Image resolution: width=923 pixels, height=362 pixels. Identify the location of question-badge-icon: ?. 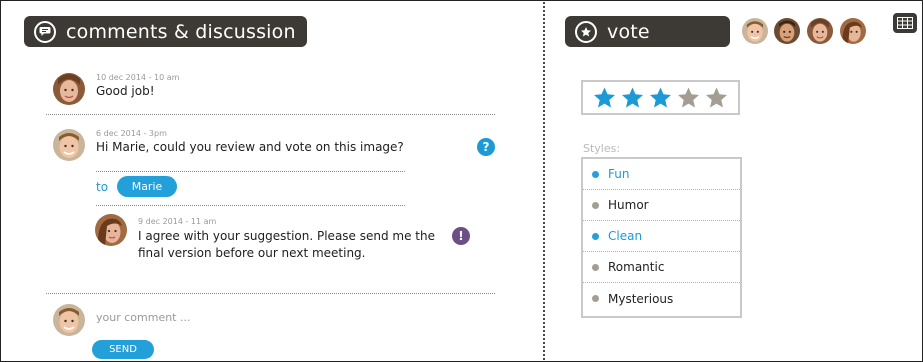
(486, 147).